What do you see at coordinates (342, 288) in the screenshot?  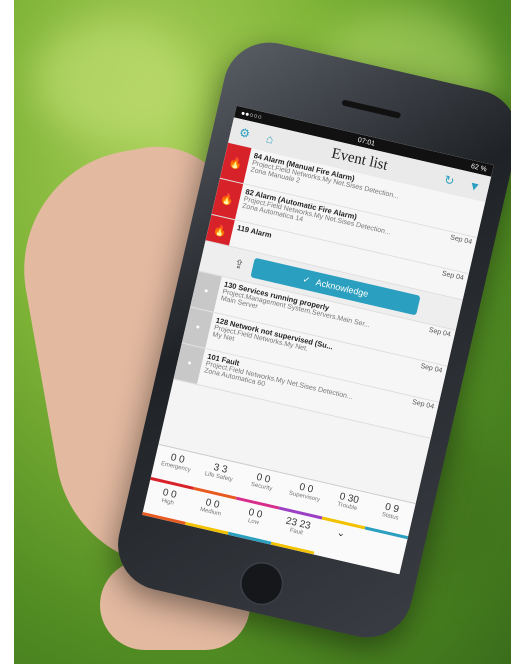 I see `acknowledge-label: Acknowledge` at bounding box center [342, 288].